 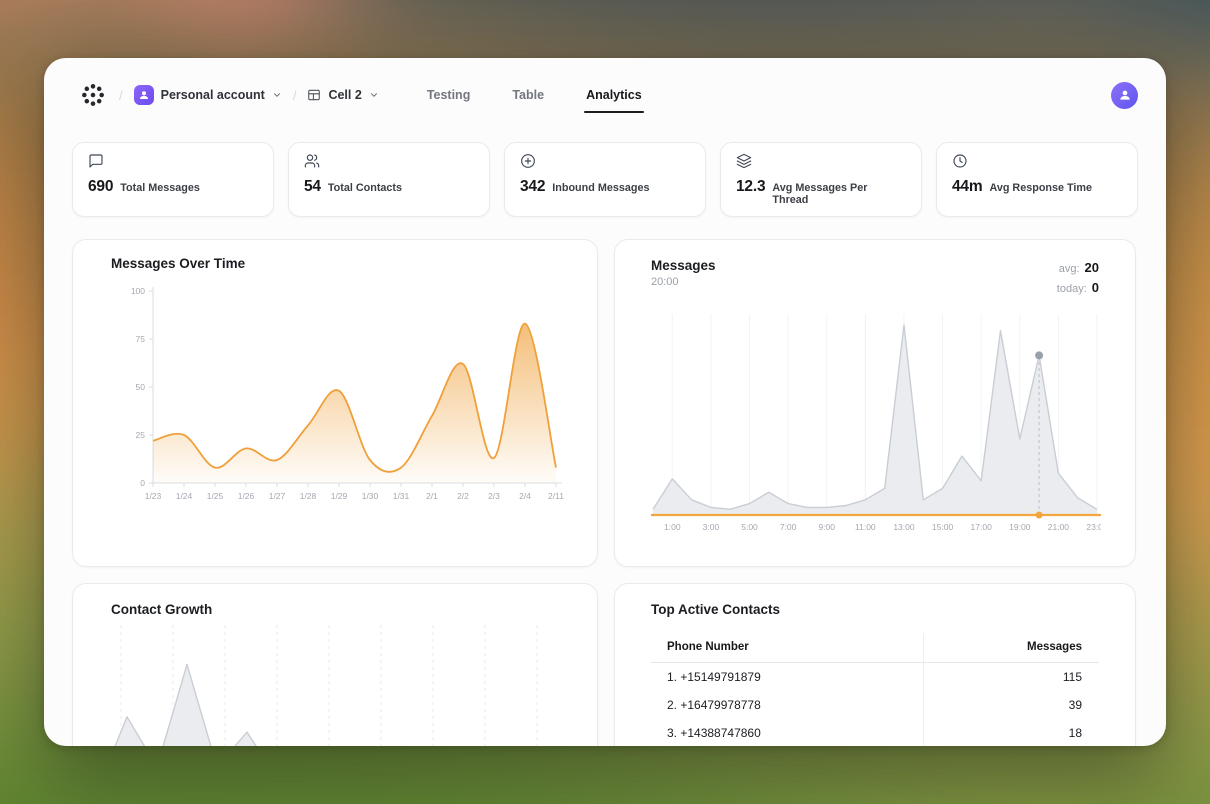 What do you see at coordinates (141, 339) in the screenshot?
I see `svg-text: 75` at bounding box center [141, 339].